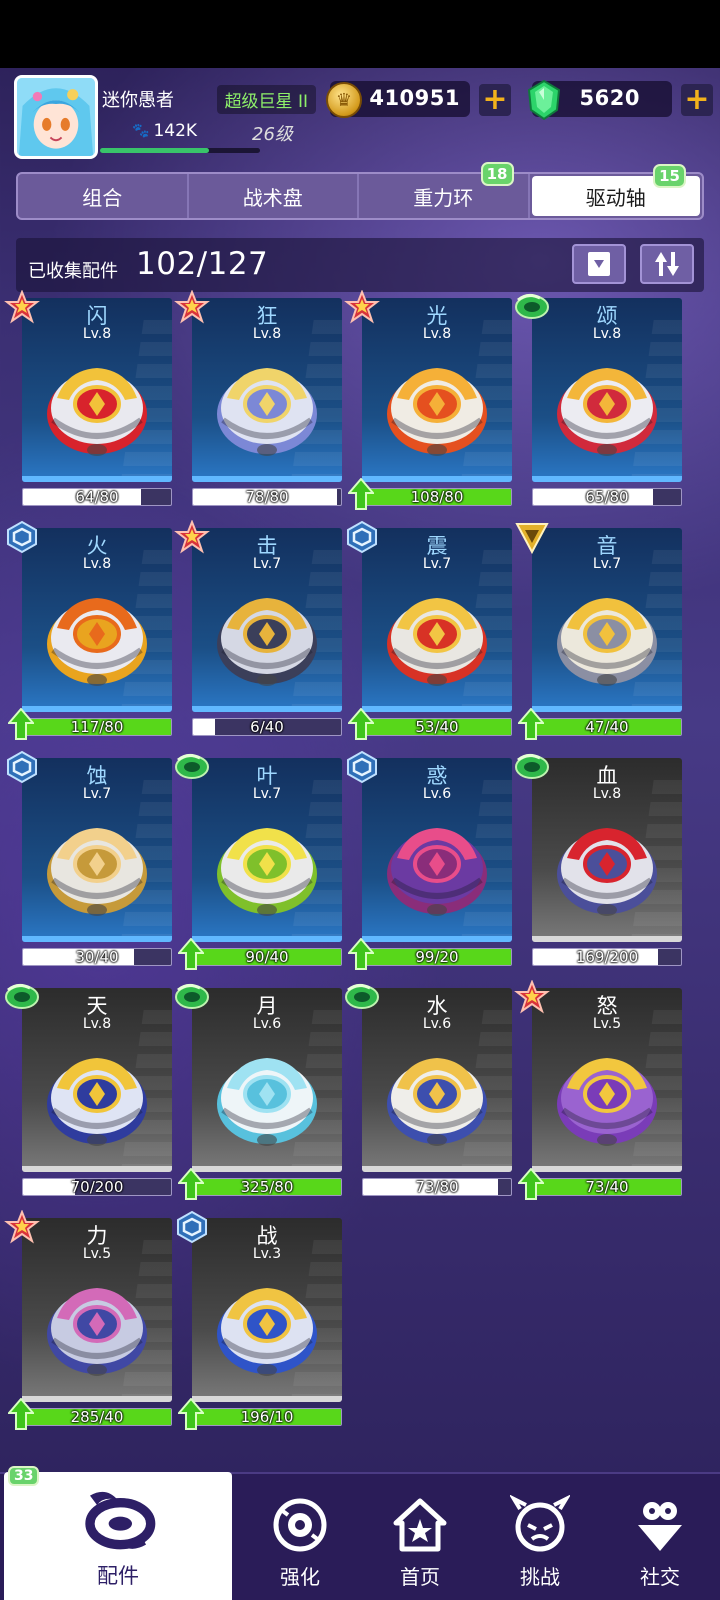 The width and height of the screenshot is (720, 1600). I want to click on part-progress-bar: 65/80, so click(607, 497).